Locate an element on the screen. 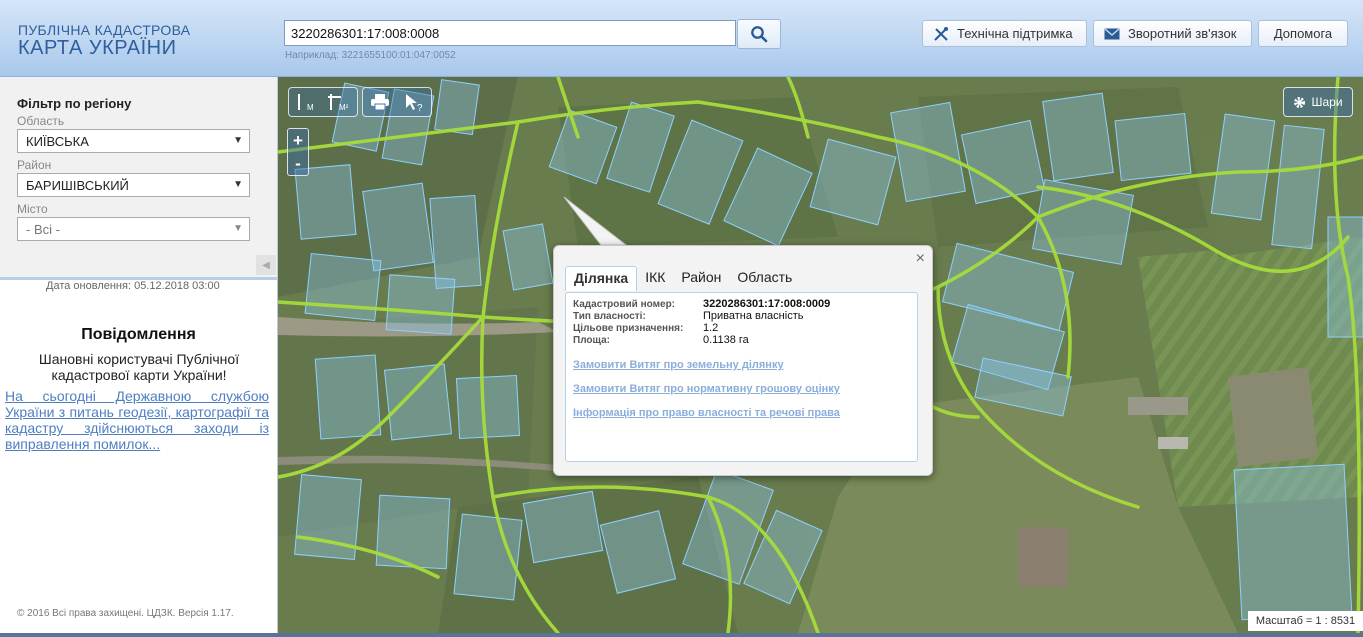 This screenshot has height=637, width=1363. raion-select: БАРИШІВСЬКИЙ ▼ is located at coordinates (133, 185).